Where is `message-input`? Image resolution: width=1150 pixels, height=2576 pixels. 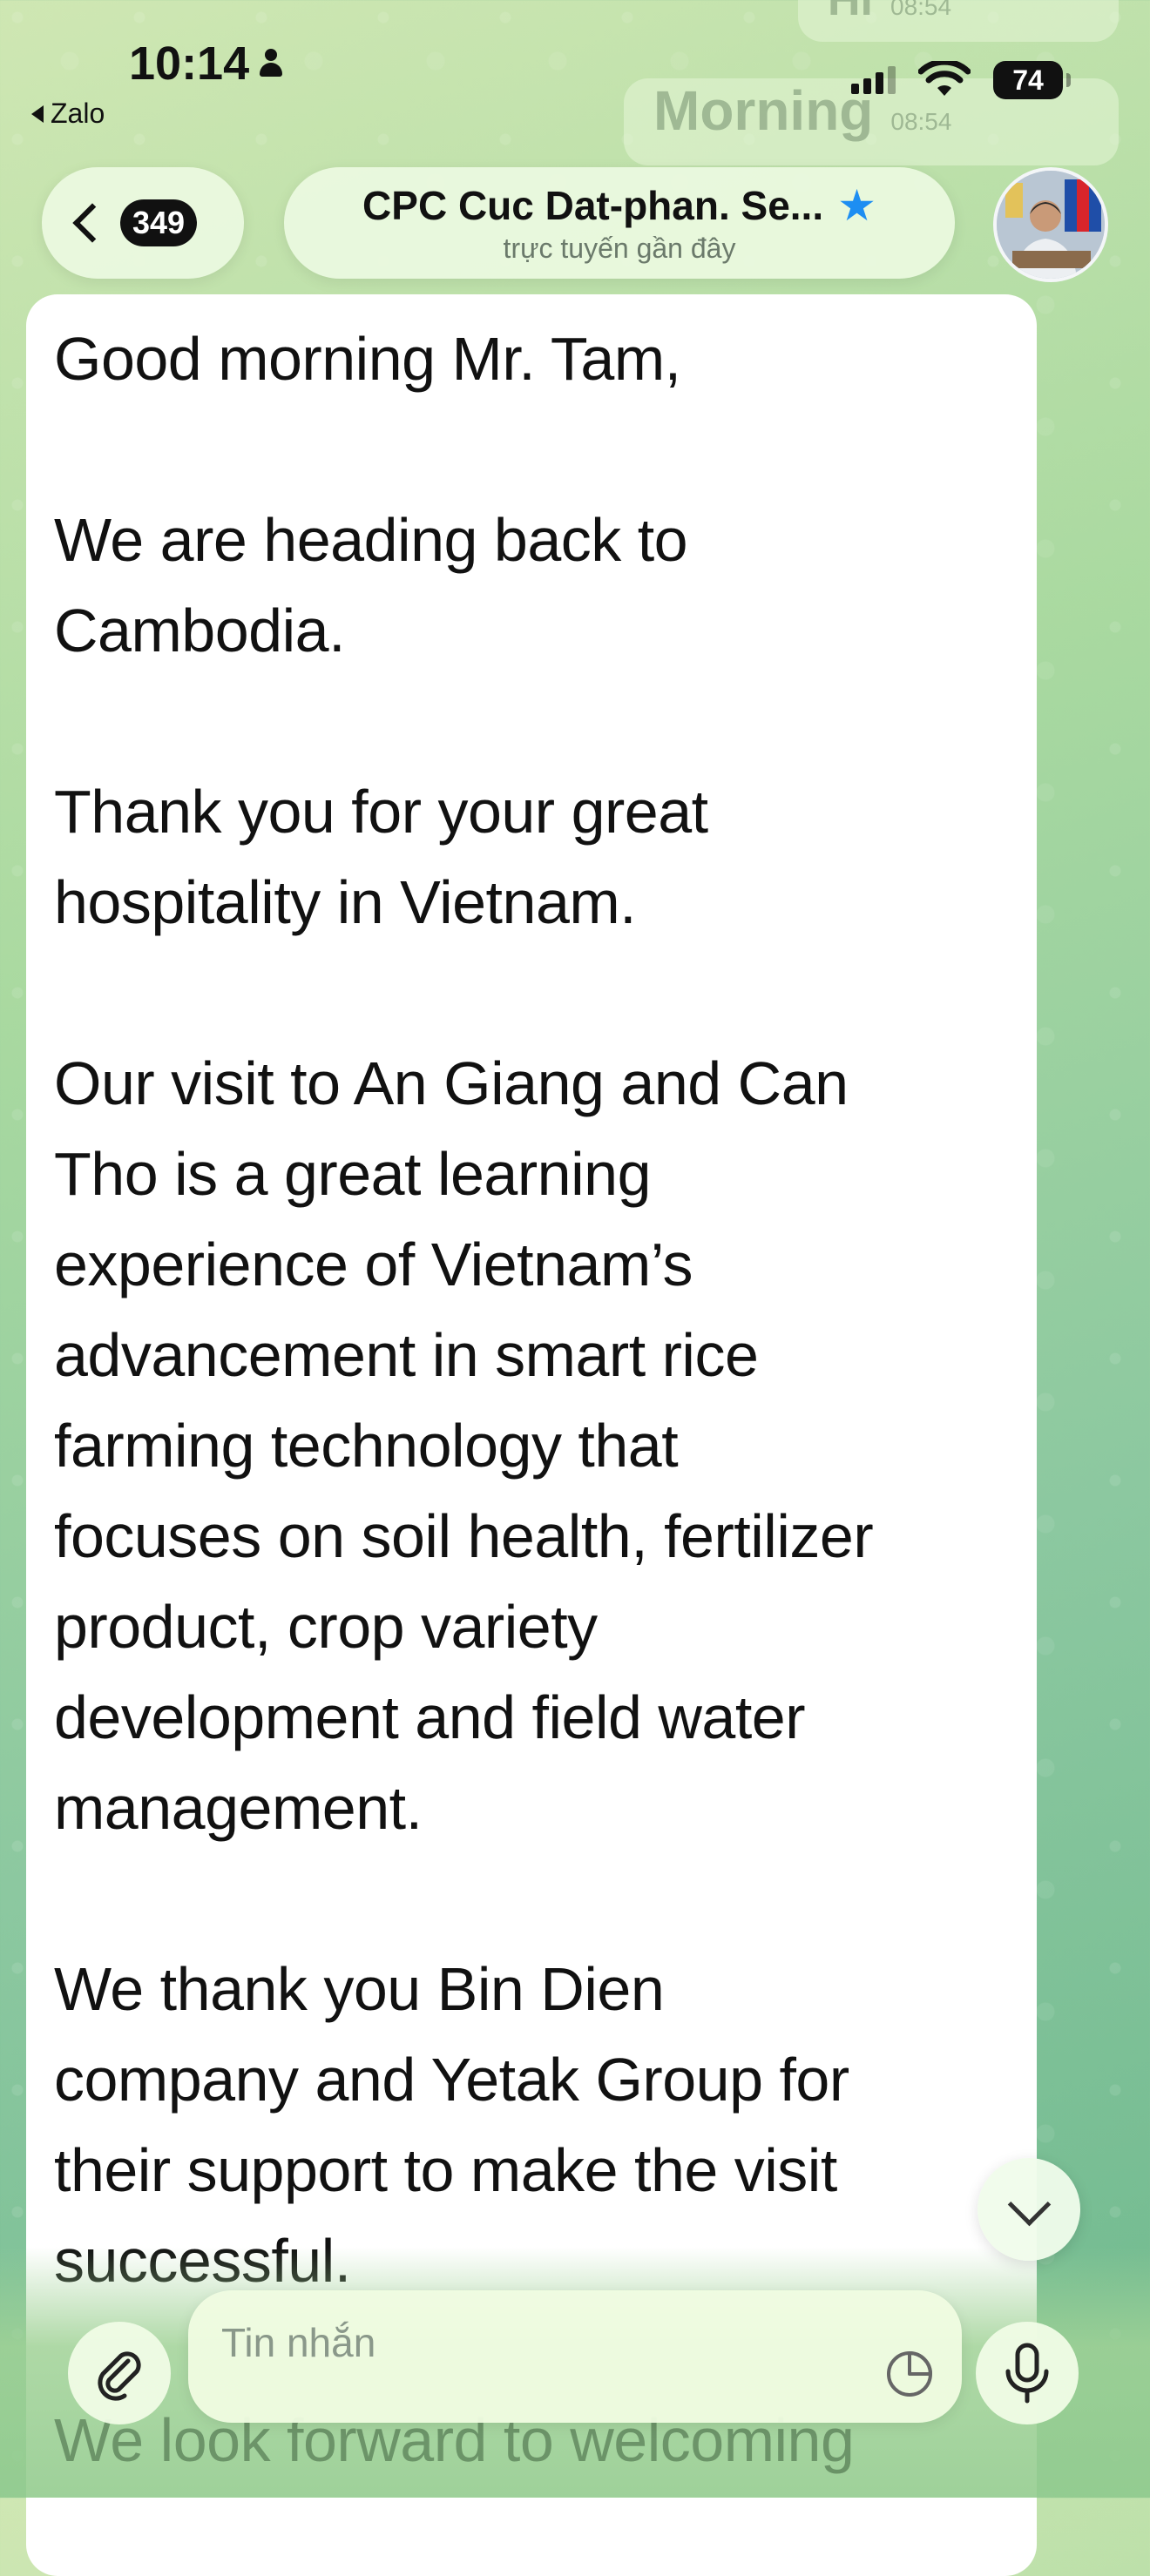 message-input is located at coordinates (543, 2342).